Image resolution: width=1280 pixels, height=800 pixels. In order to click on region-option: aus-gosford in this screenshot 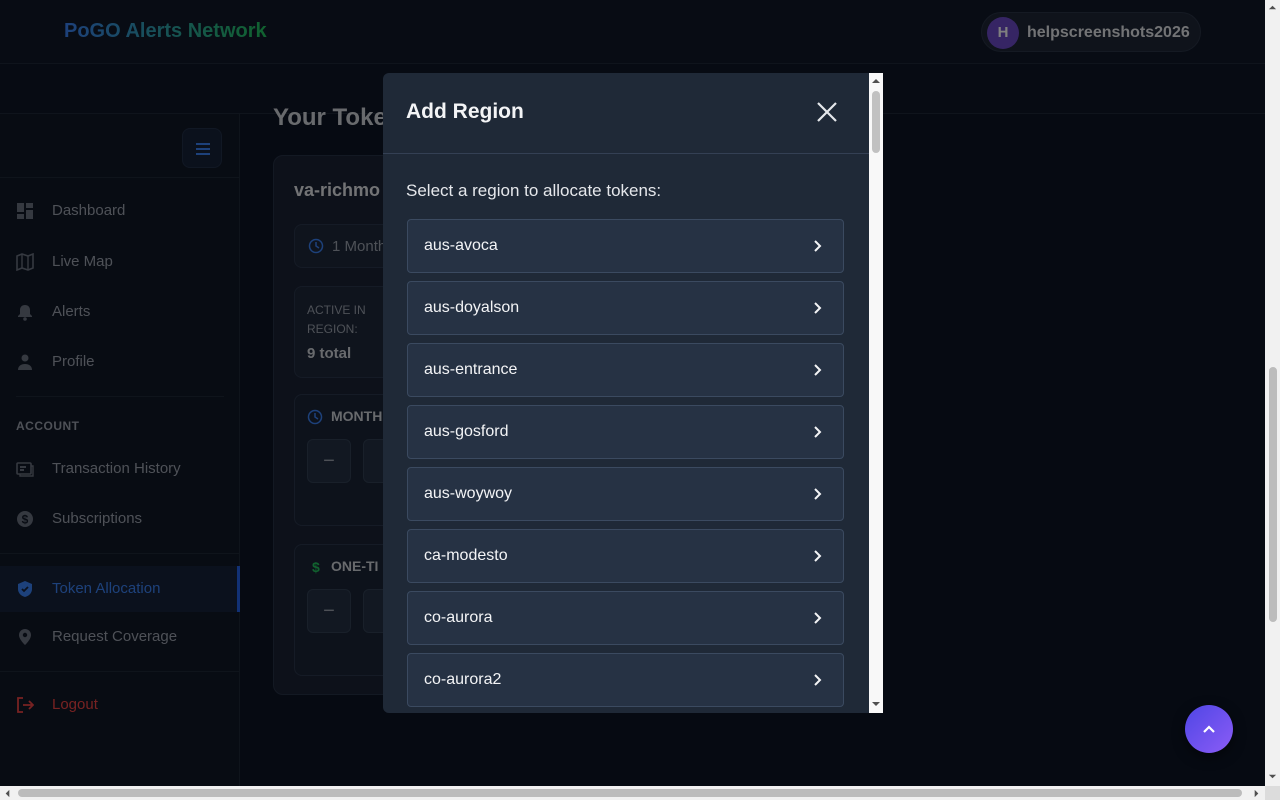, I will do `click(625, 432)`.